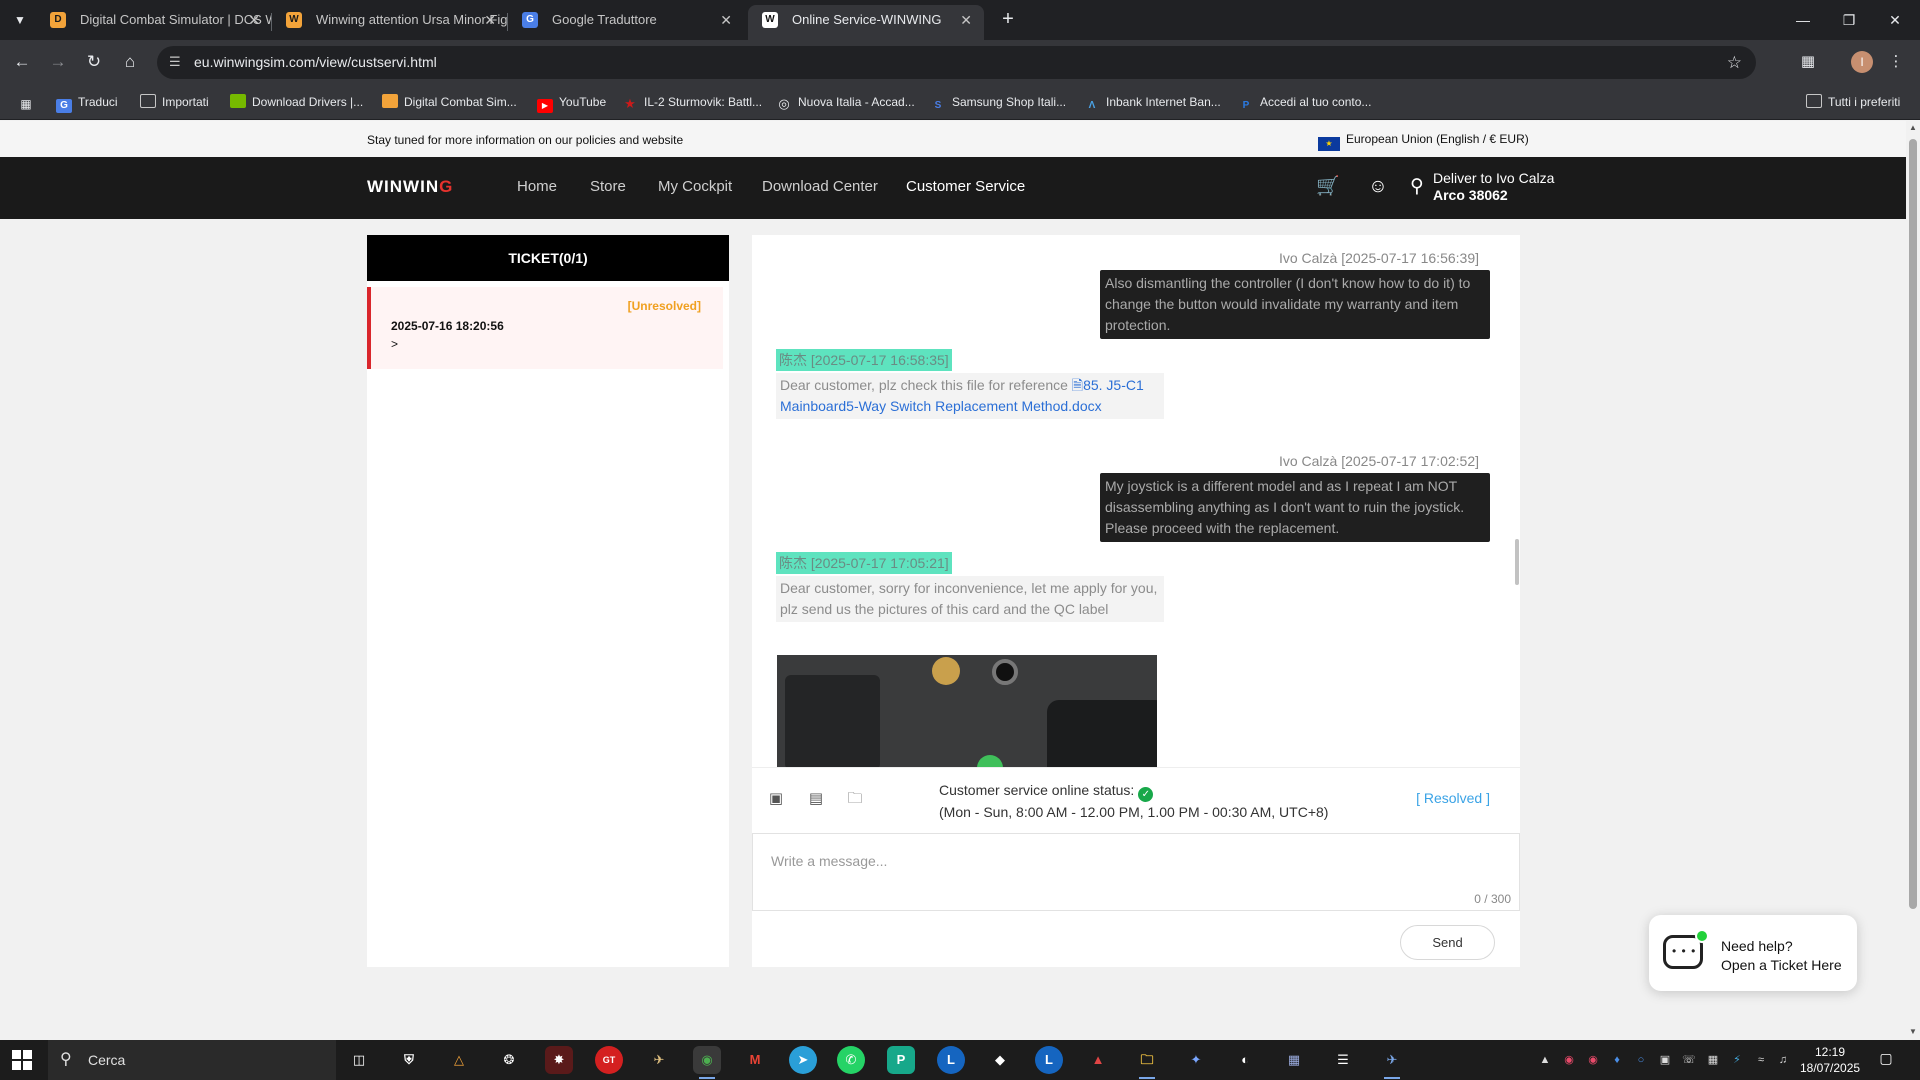  Describe the element at coordinates (1783, 1060) in the screenshot. I see `volume-icon: ♫` at that location.